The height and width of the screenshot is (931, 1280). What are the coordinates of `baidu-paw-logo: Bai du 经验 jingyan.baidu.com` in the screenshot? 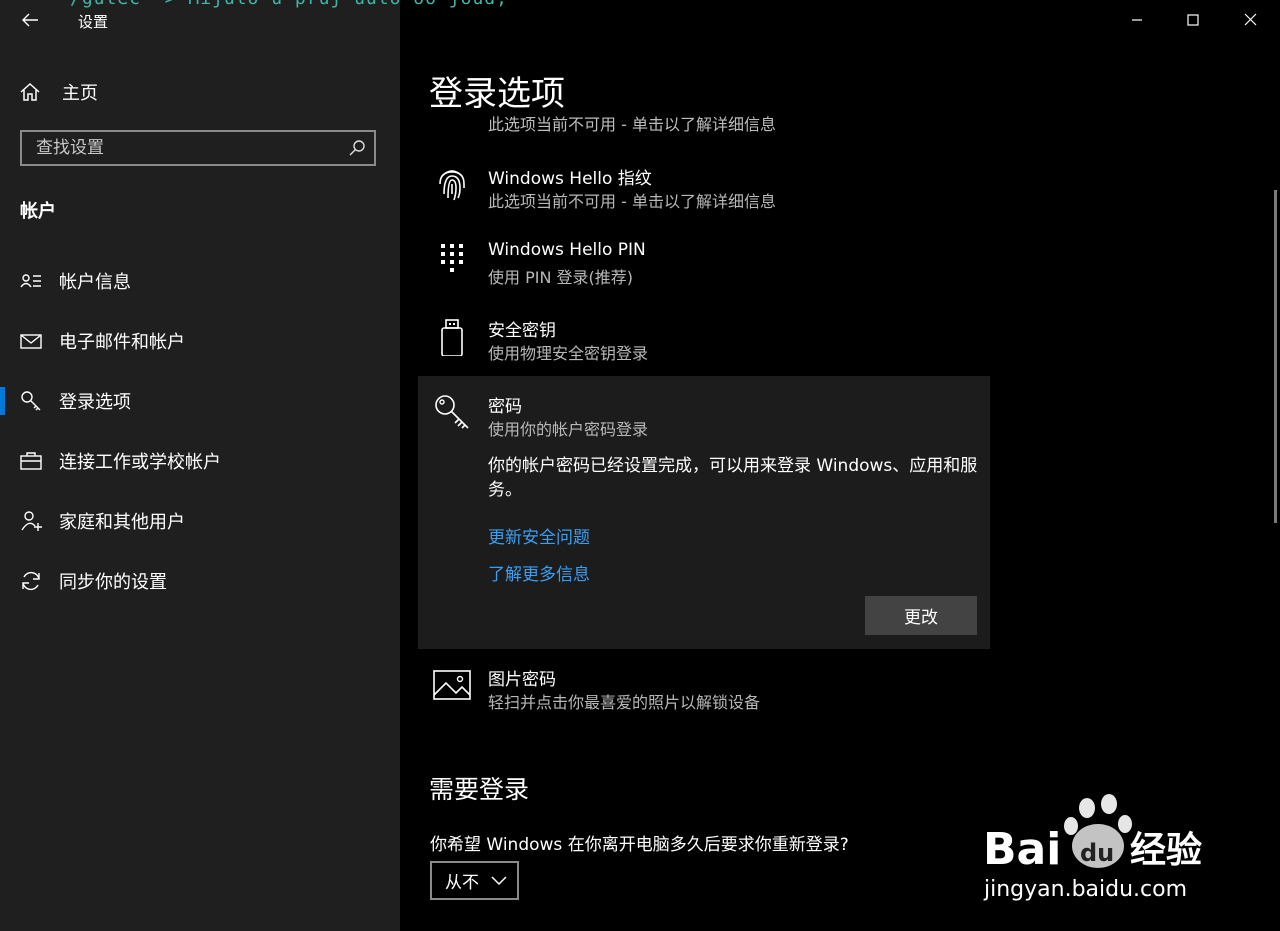 It's located at (1092, 848).